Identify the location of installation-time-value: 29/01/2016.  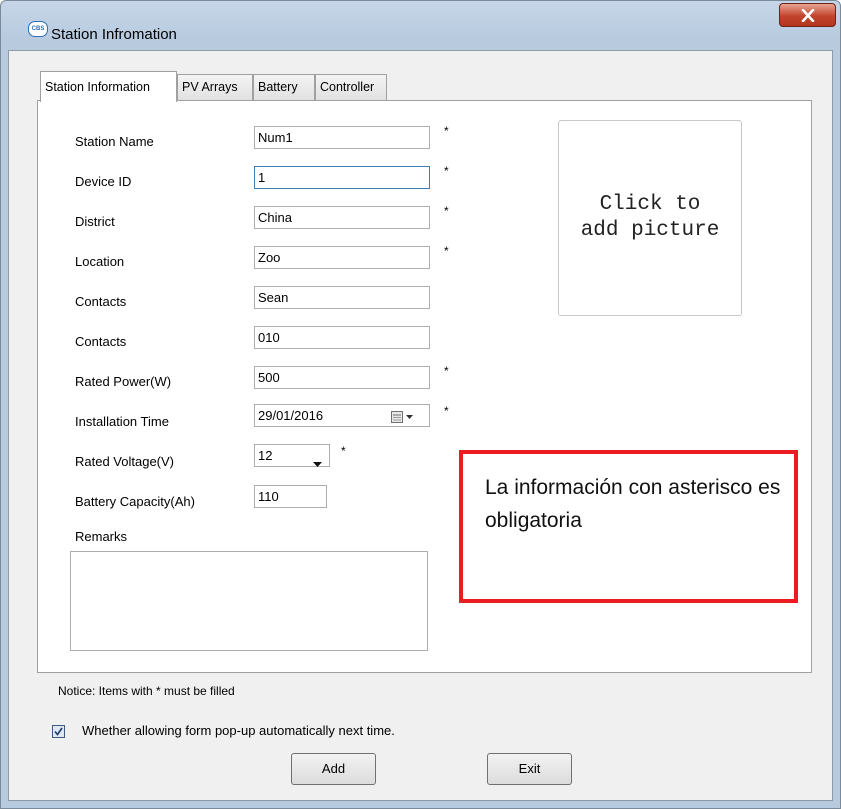
(291, 415).